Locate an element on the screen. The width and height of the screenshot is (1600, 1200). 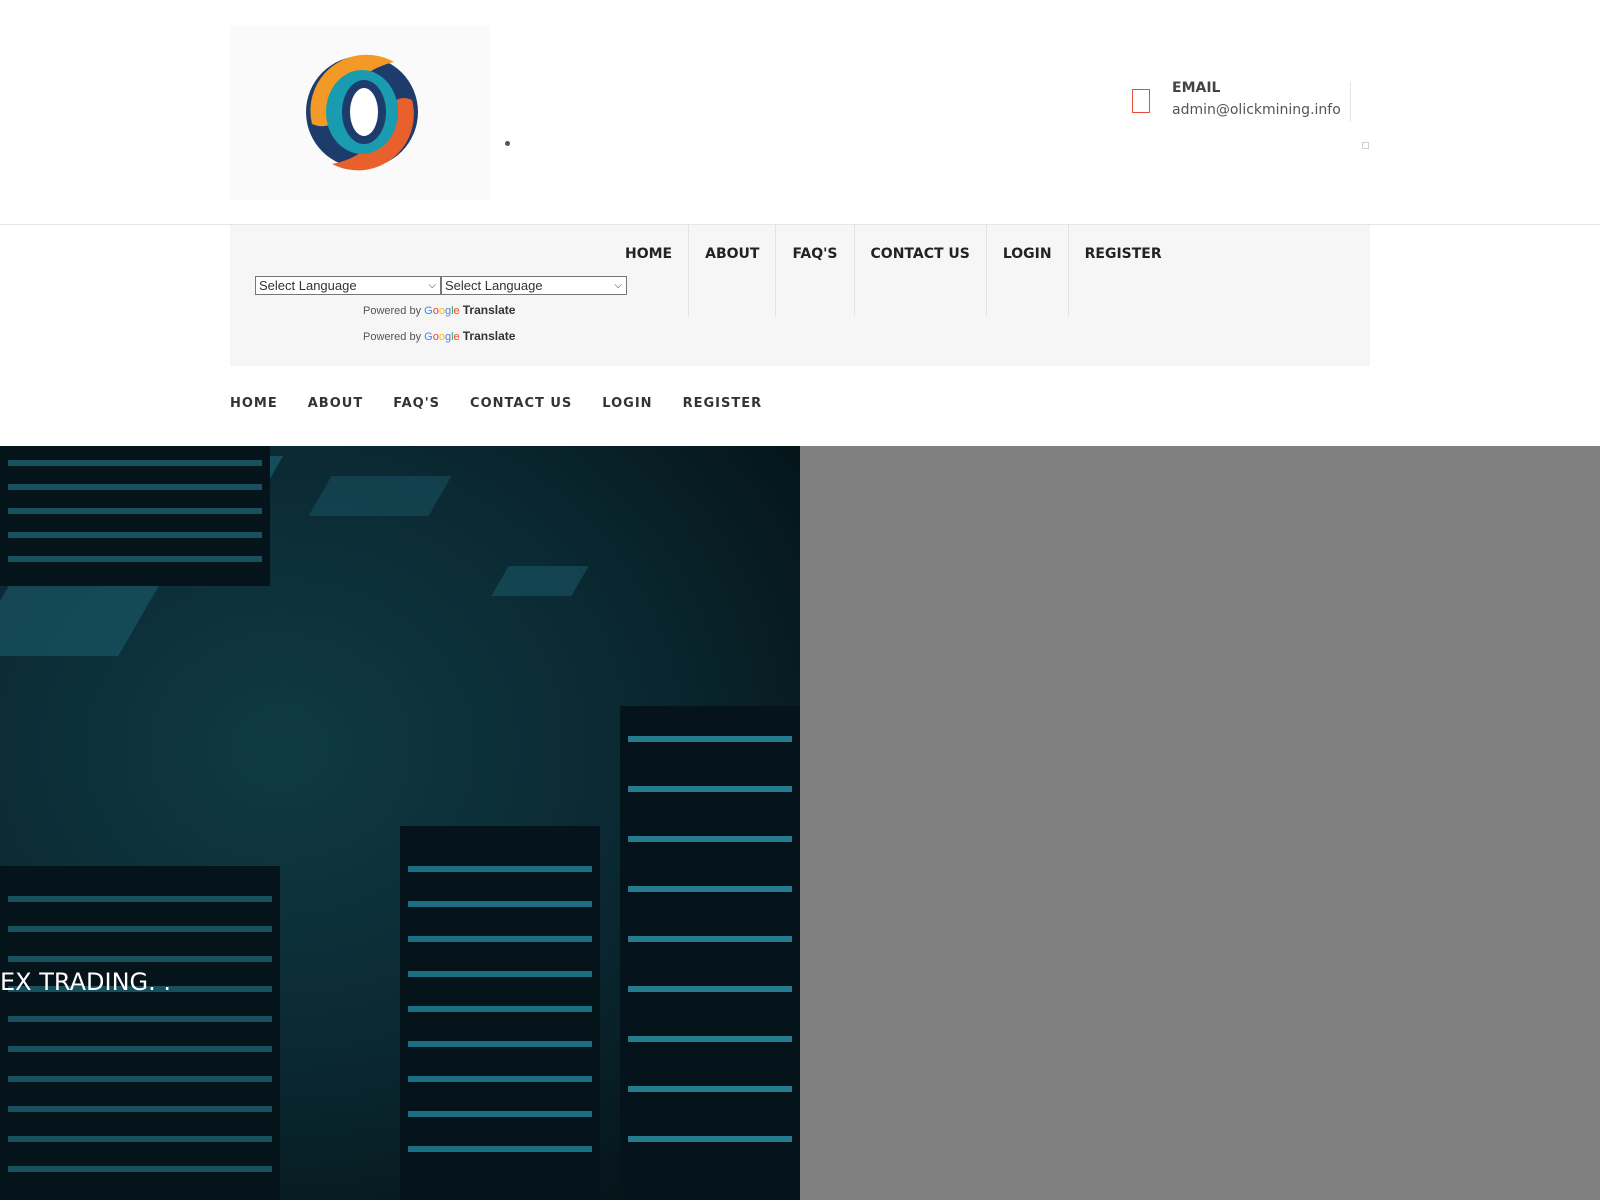
logo is located at coordinates (360, 113).